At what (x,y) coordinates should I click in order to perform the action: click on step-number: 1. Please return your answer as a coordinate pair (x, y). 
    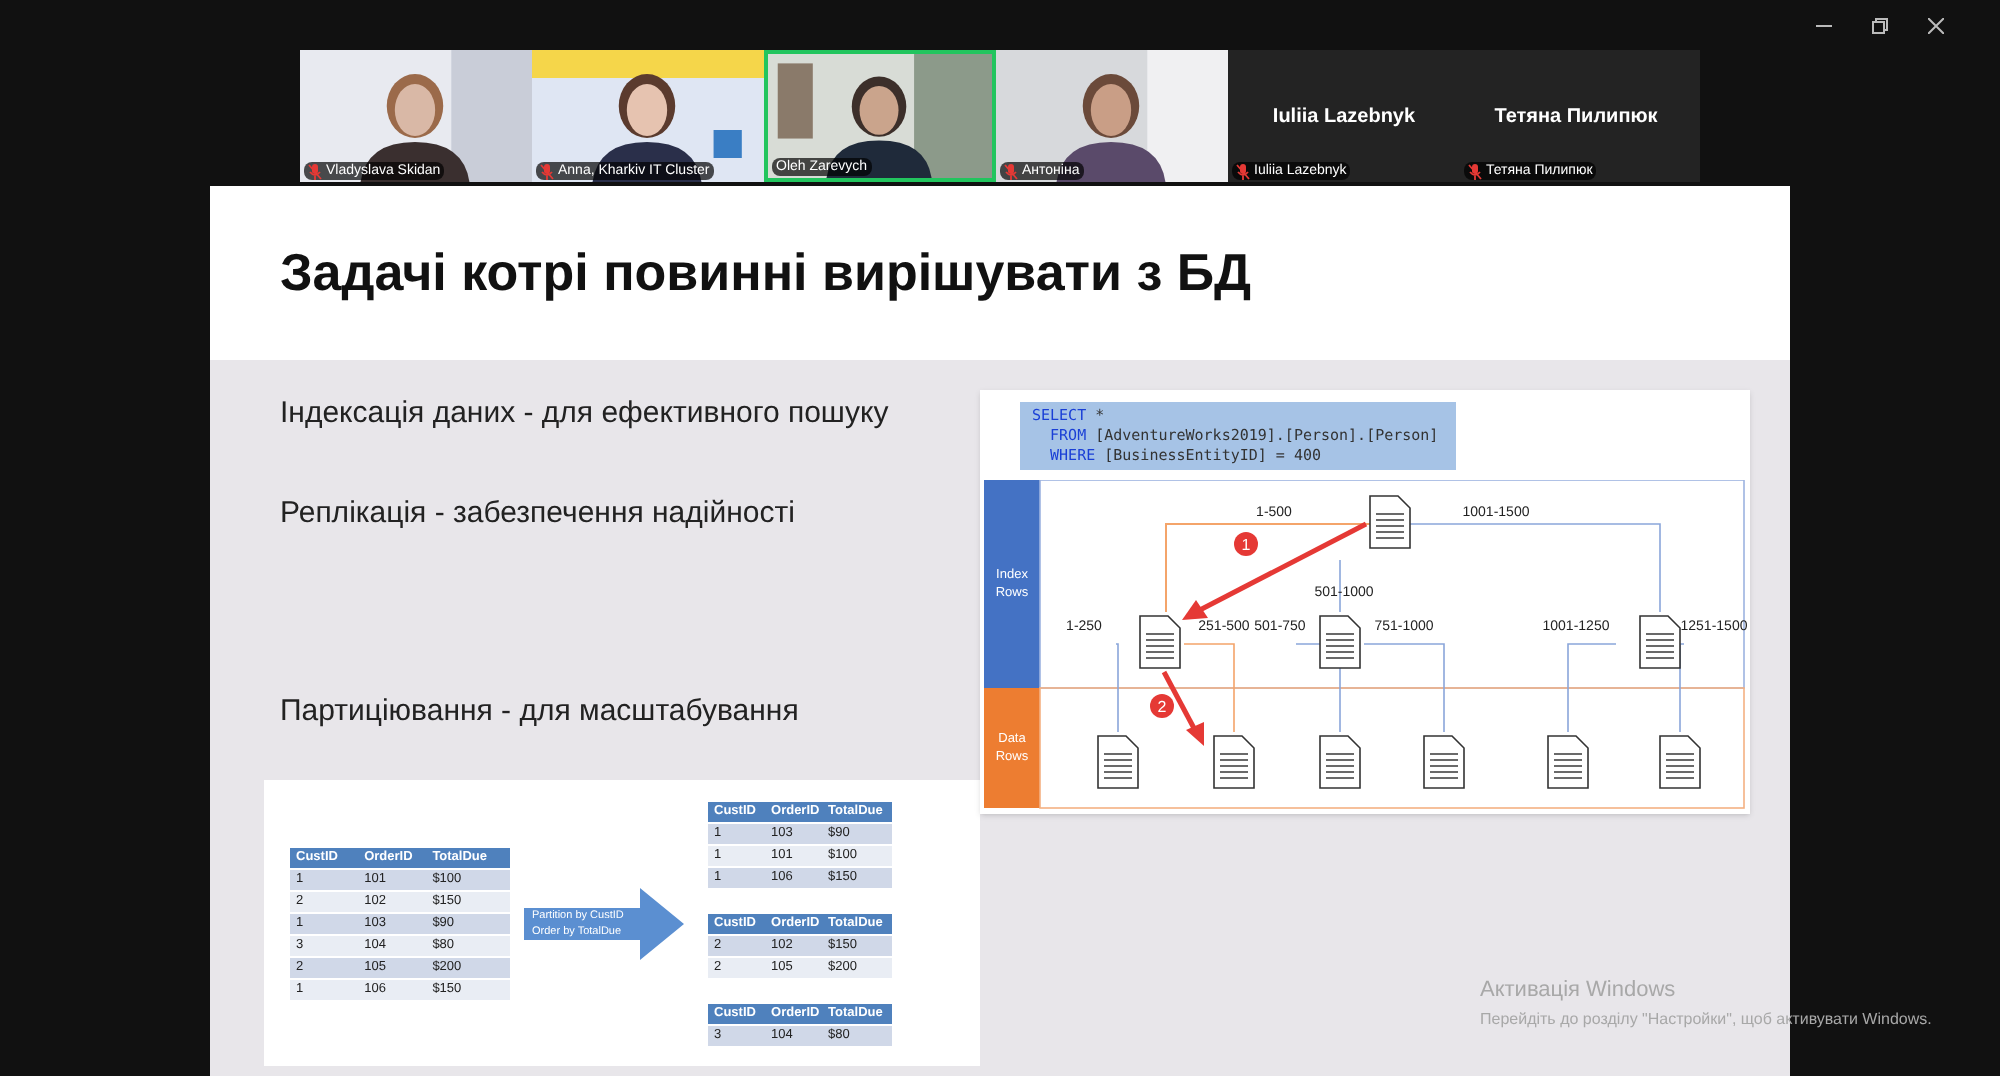
    Looking at the image, I should click on (1246, 545).